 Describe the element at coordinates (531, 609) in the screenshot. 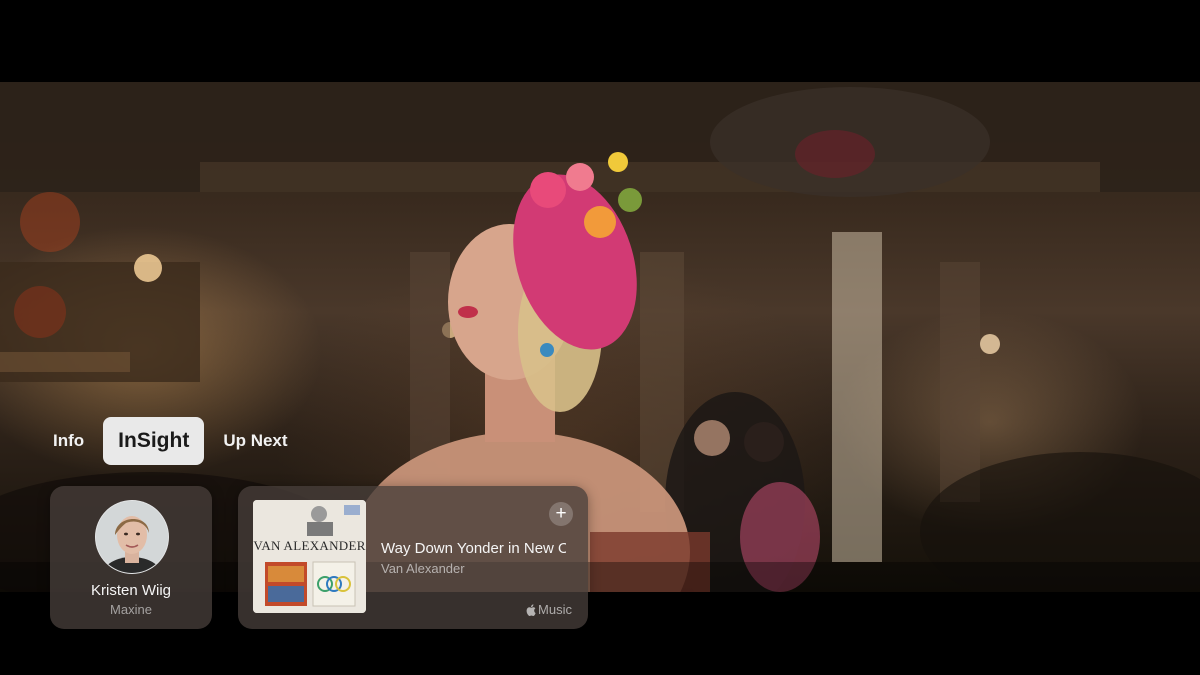

I see `apple-logo-icon` at that location.